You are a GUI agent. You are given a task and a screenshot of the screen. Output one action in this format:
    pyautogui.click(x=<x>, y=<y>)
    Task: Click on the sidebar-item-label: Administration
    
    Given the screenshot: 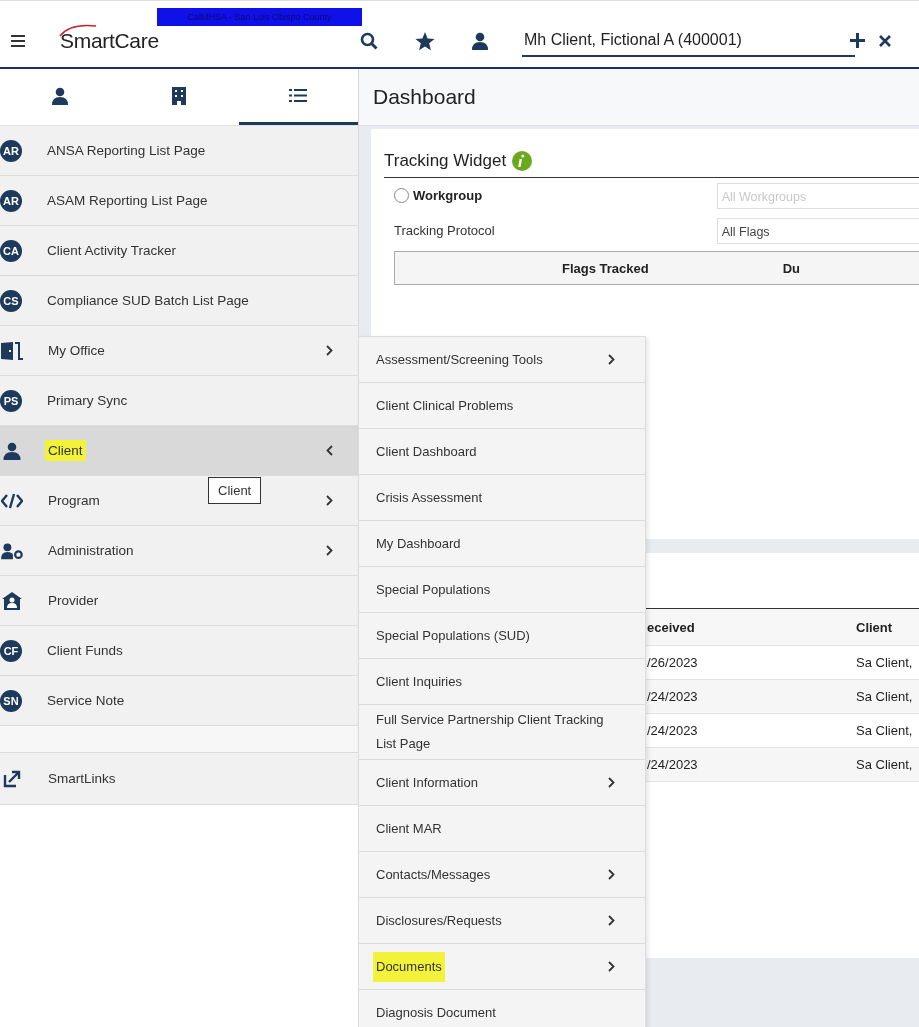 What is the action you would take?
    pyautogui.click(x=91, y=550)
    